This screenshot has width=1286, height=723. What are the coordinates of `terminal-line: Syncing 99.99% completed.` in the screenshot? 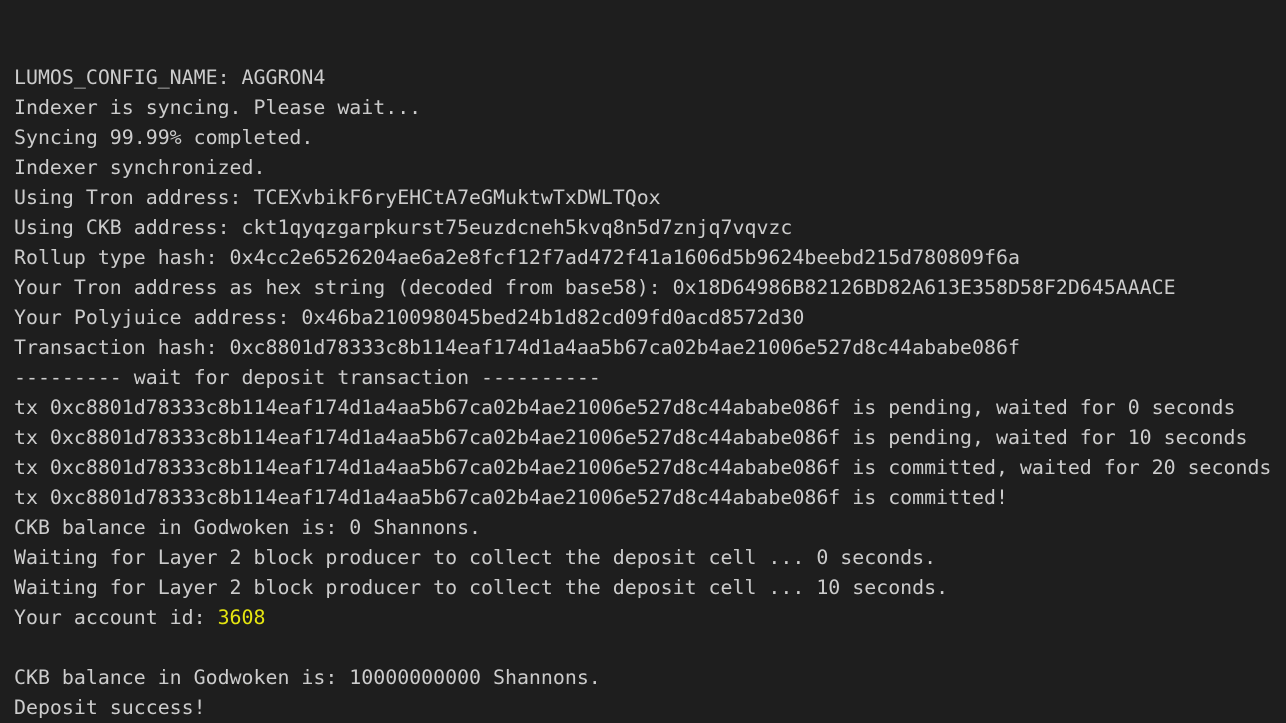 It's located at (164, 137).